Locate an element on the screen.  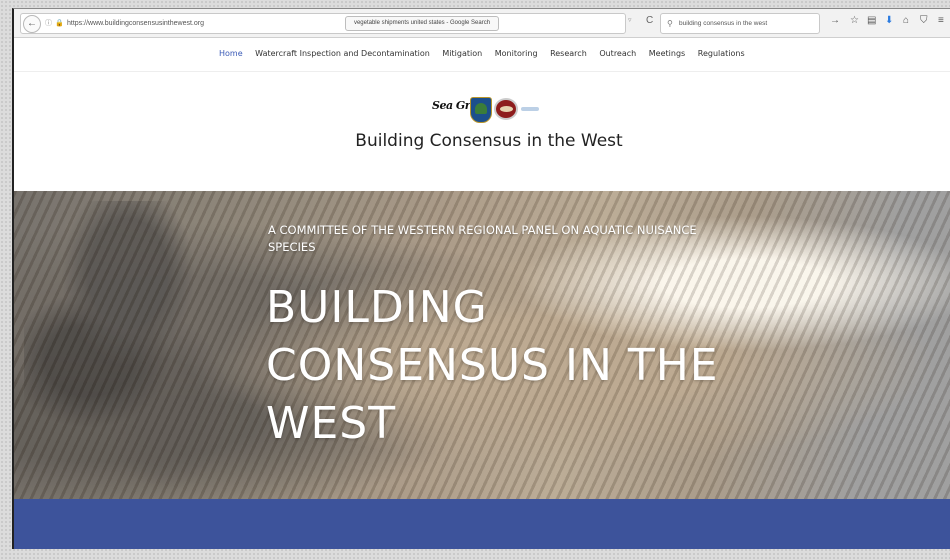
nav-item-home: Home is located at coordinates (231, 53).